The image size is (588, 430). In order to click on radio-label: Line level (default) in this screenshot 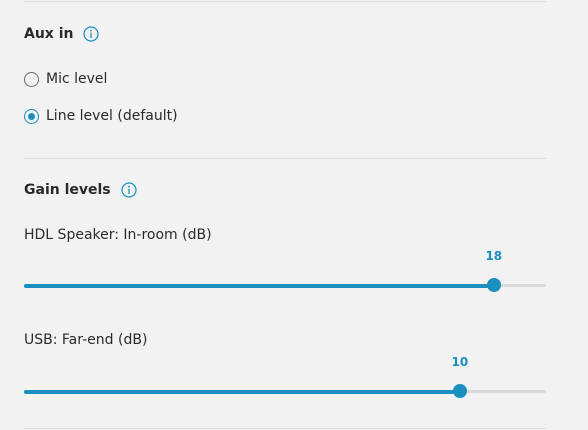, I will do `click(112, 116)`.